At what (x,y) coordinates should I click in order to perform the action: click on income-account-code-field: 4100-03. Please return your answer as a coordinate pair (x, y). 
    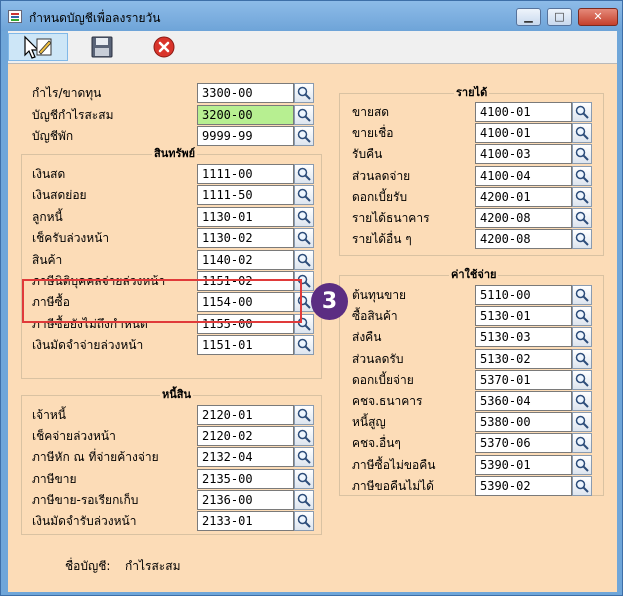
    Looking at the image, I should click on (523, 154).